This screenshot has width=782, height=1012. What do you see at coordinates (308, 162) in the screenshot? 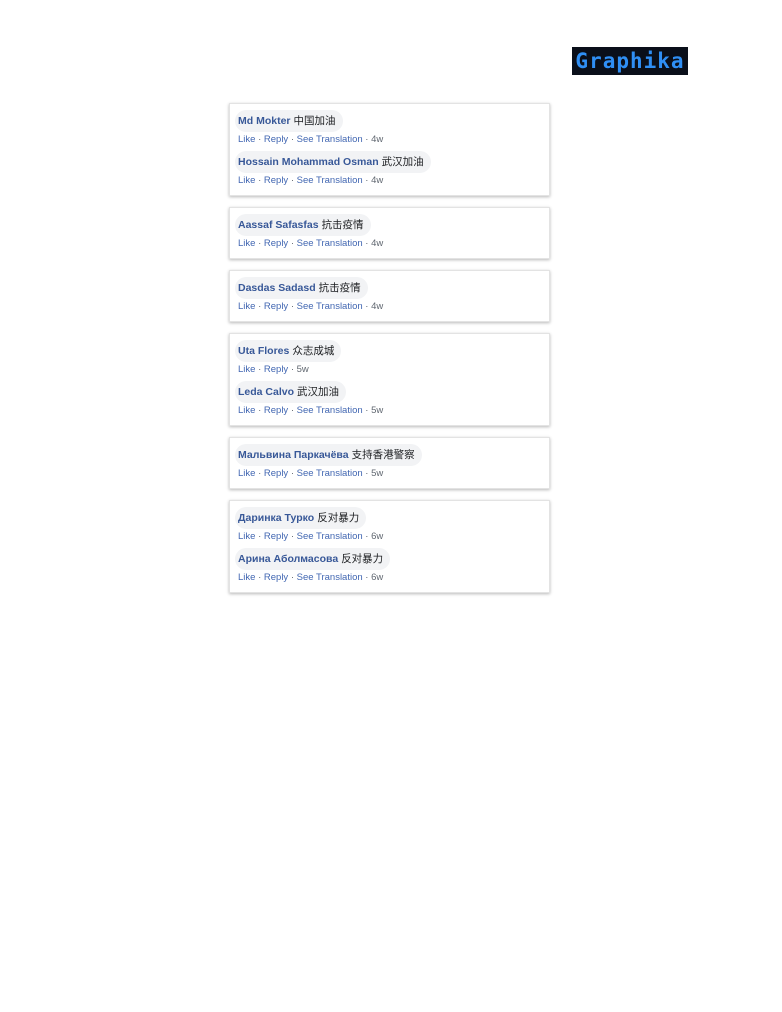
I see `comment-author-link: Hossain Mohammad Osman` at bounding box center [308, 162].